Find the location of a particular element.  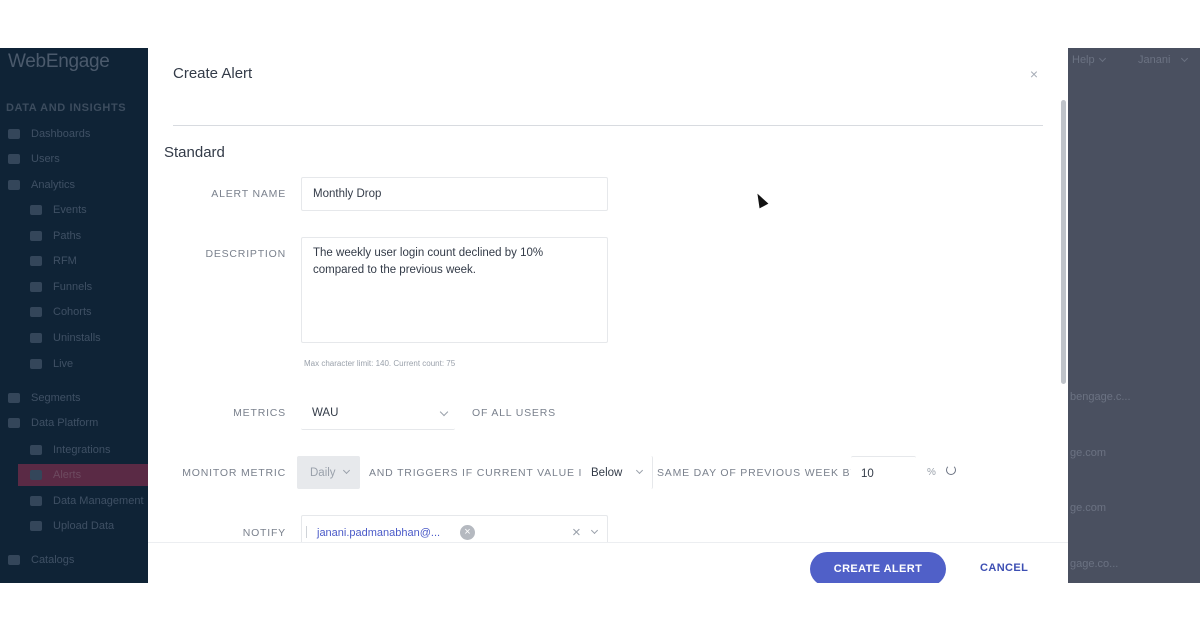

sidebar-item-alerts: Alerts is located at coordinates (83, 475).